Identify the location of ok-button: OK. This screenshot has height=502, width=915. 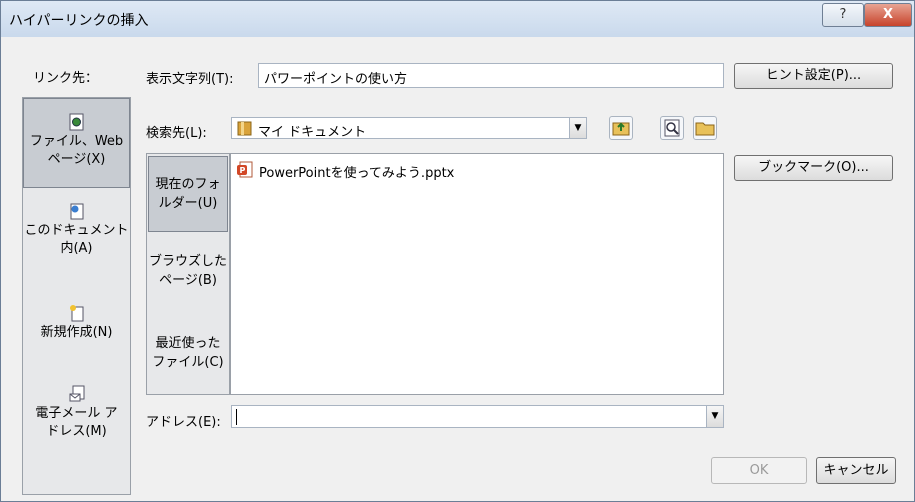
(759, 470).